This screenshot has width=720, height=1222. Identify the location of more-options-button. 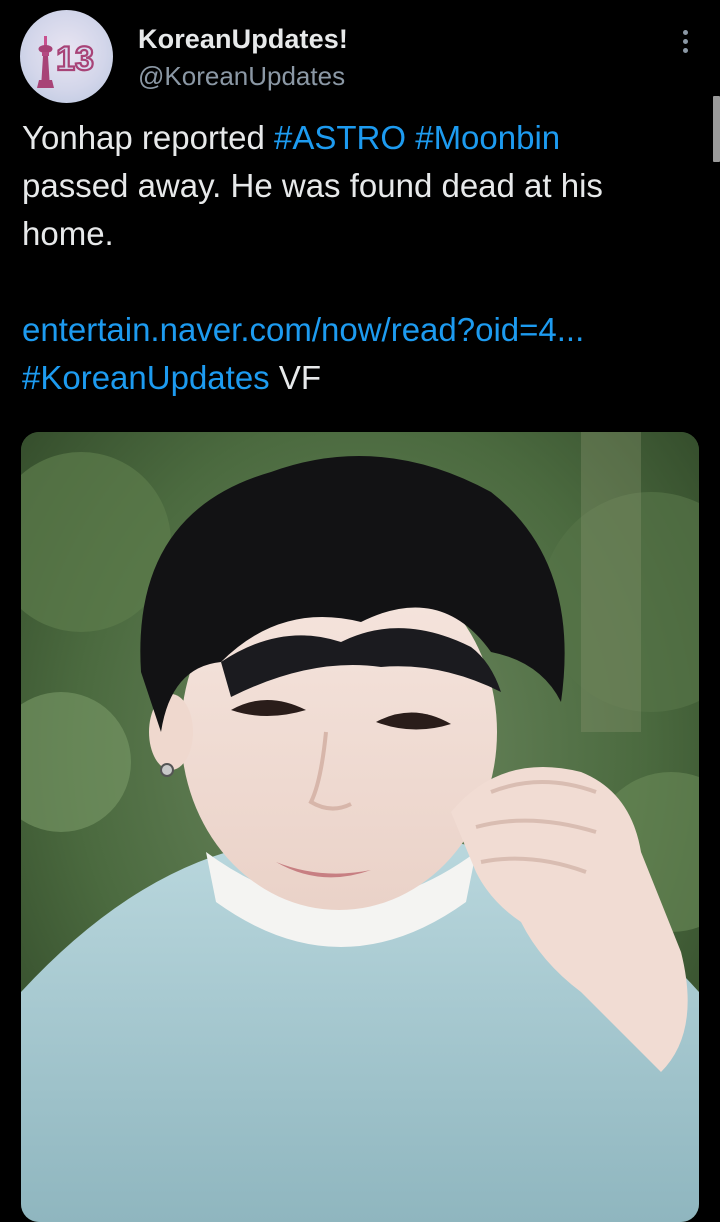
(685, 41).